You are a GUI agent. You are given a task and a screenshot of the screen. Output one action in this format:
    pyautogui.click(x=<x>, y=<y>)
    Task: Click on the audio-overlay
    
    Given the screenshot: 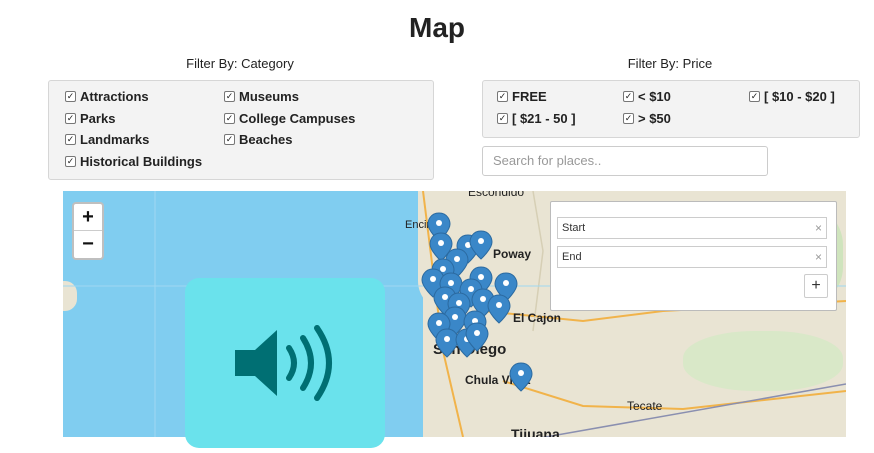 What is the action you would take?
    pyautogui.click(x=285, y=363)
    